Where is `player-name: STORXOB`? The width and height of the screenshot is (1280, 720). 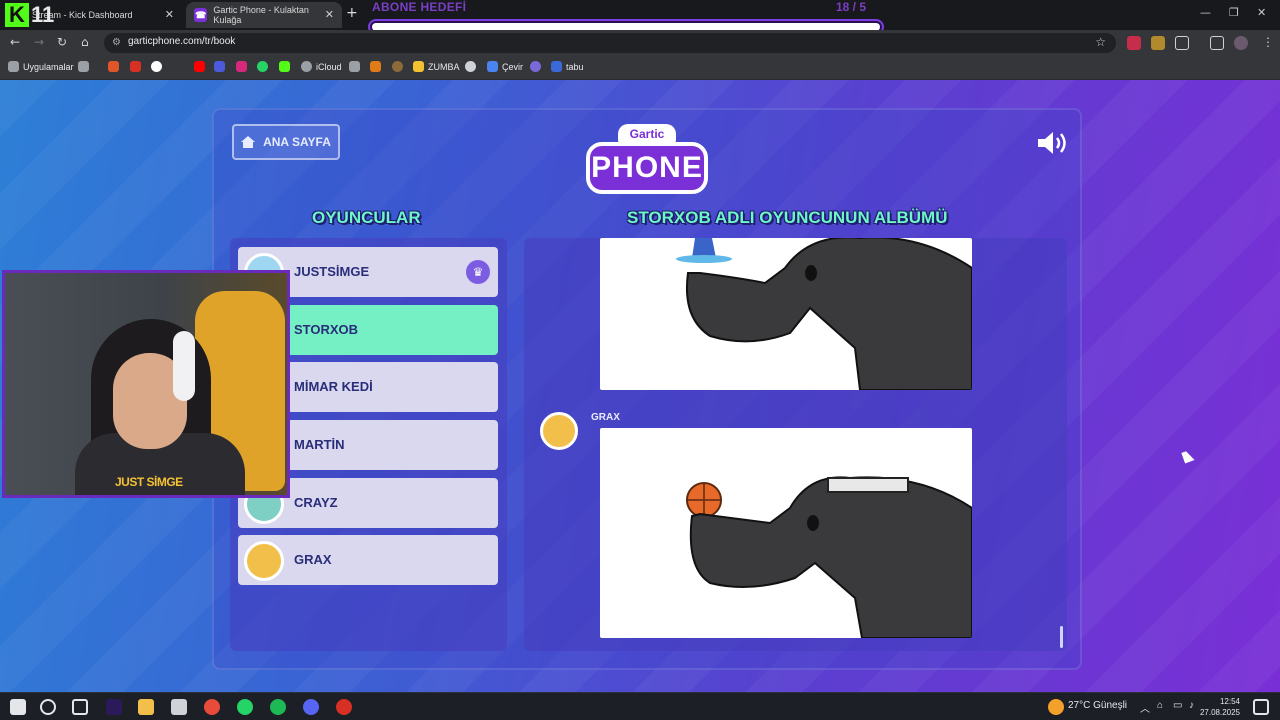
player-name: STORXOB is located at coordinates (326, 329).